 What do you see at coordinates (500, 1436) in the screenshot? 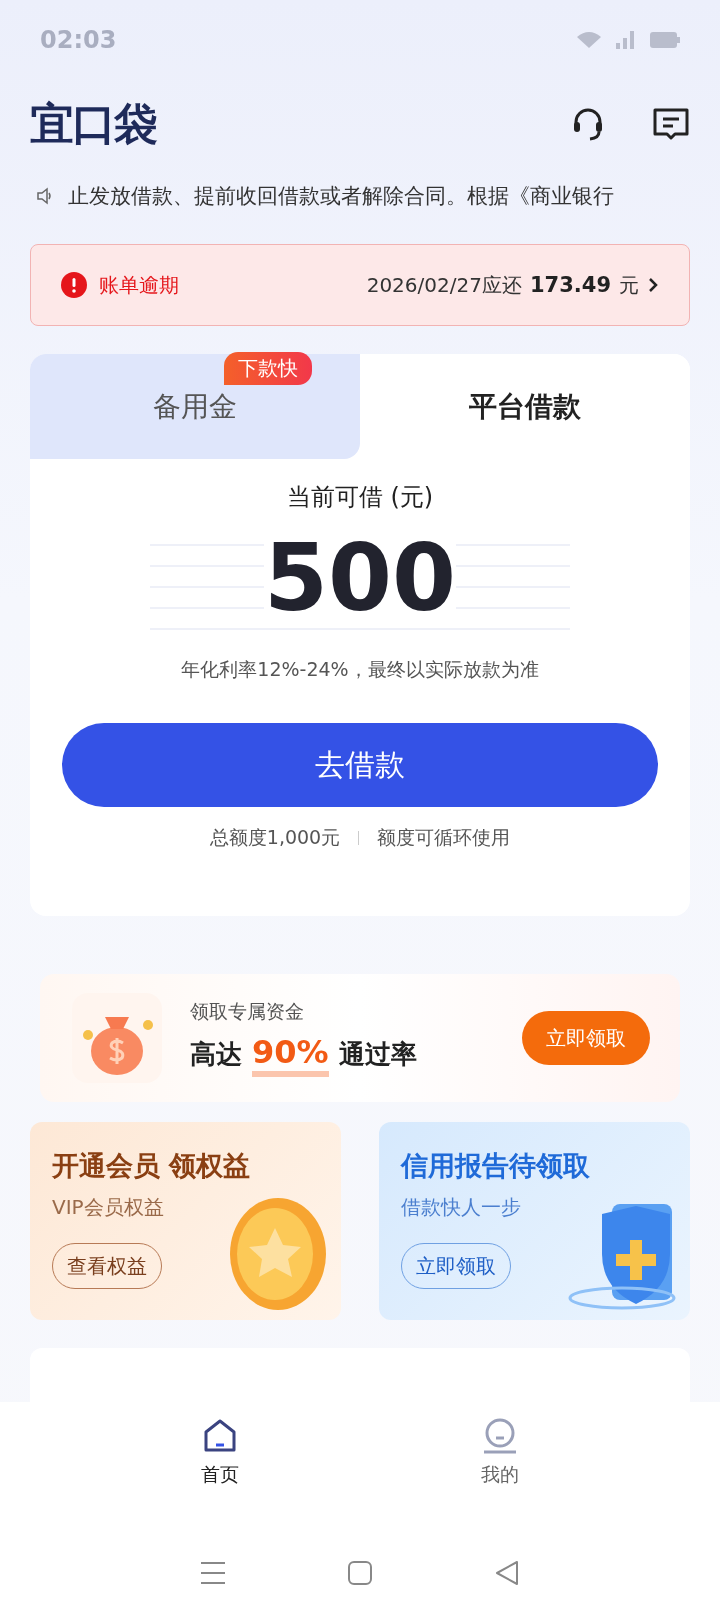
I see `profile-icon` at bounding box center [500, 1436].